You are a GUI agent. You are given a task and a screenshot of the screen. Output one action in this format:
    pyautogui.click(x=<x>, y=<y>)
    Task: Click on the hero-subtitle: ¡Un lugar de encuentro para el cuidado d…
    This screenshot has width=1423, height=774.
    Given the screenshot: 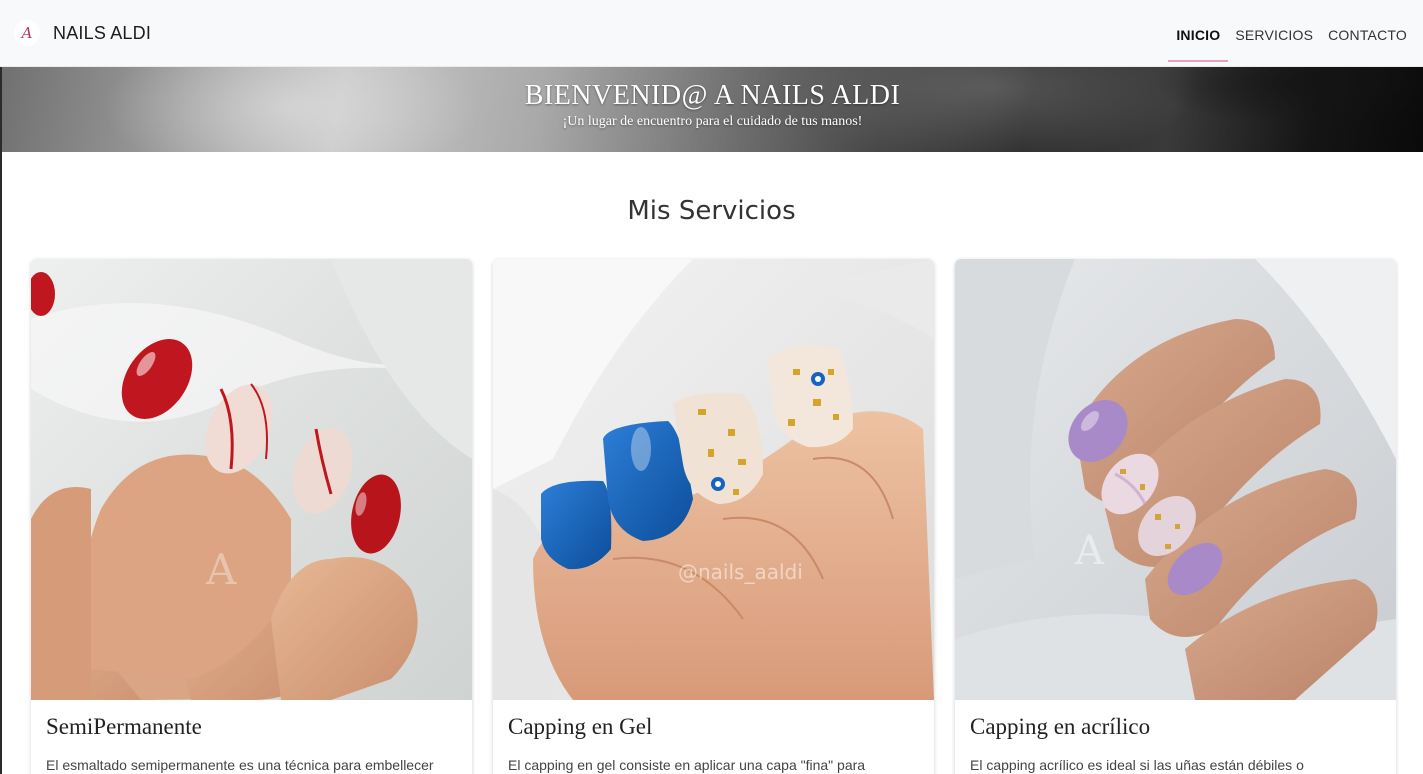 What is the action you would take?
    pyautogui.click(x=712, y=121)
    